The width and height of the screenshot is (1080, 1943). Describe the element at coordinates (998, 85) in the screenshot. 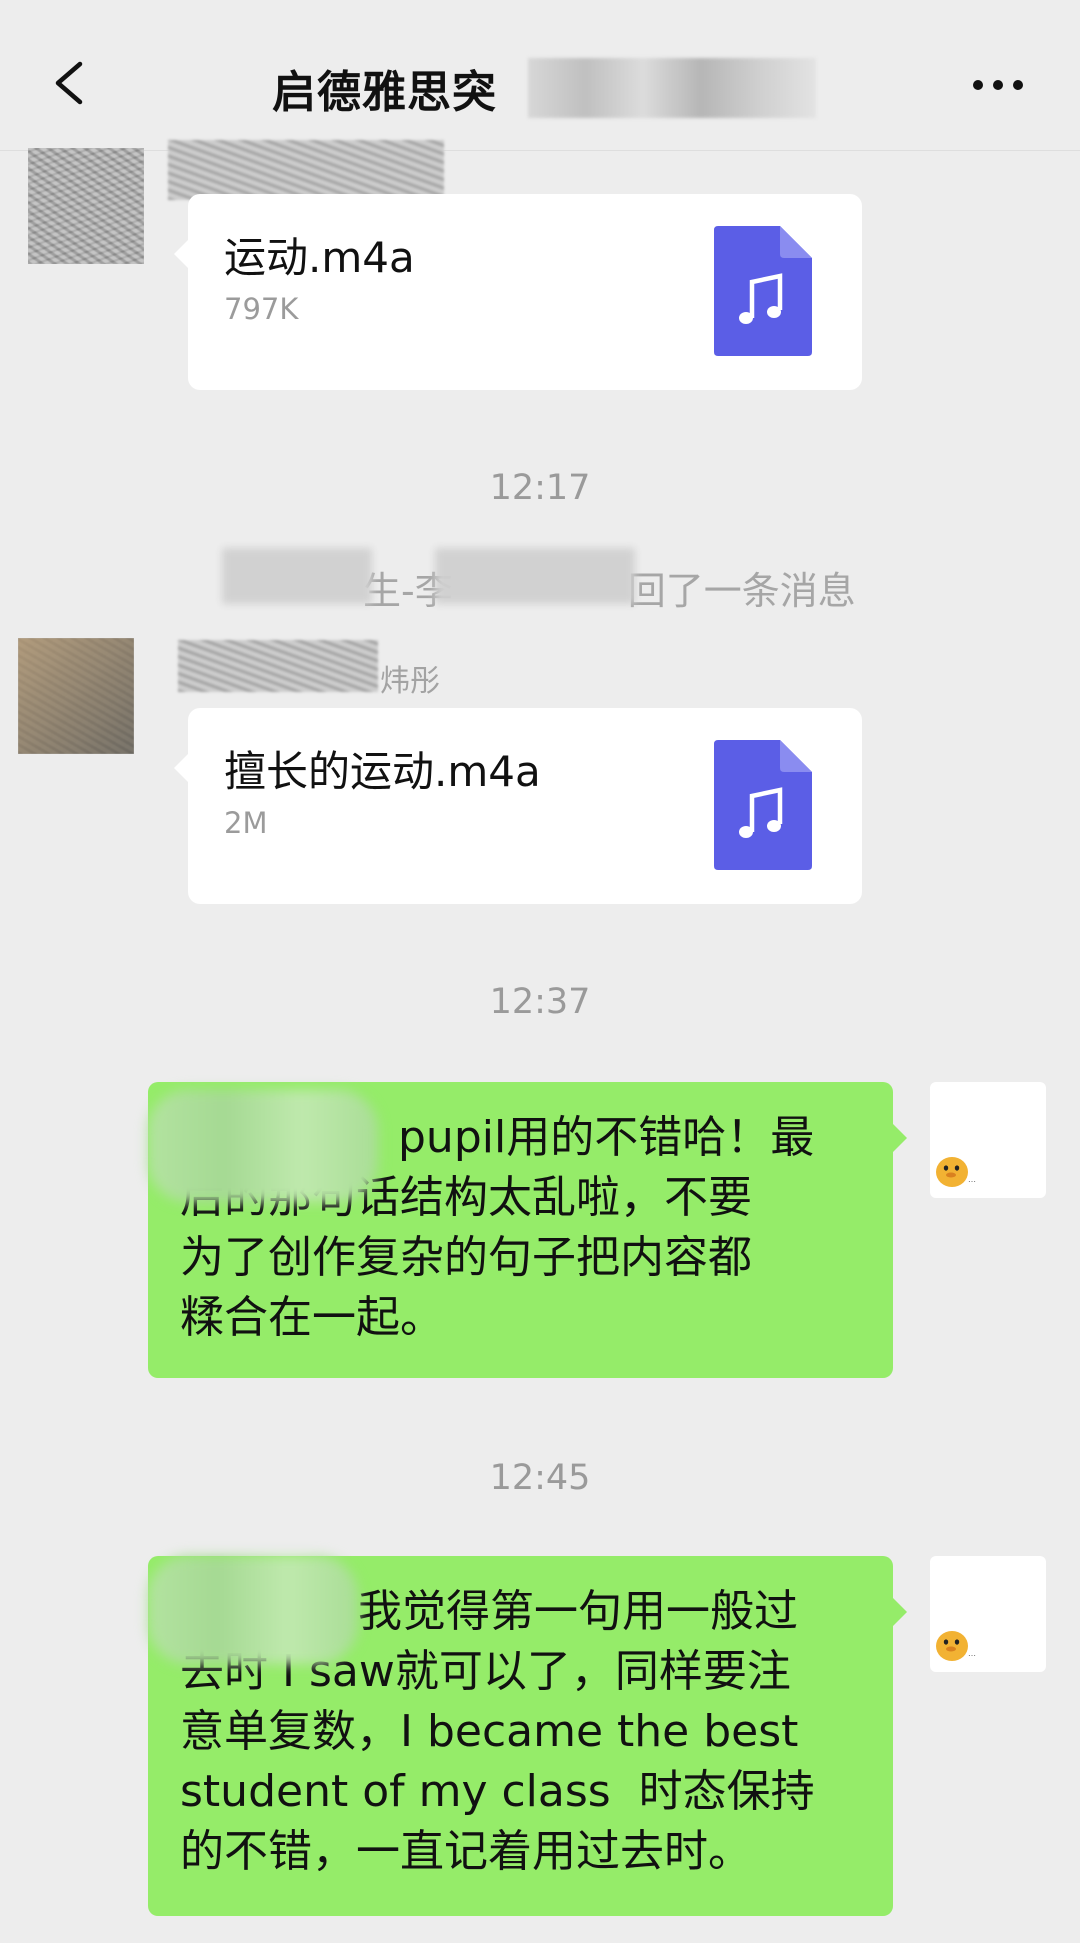

I see `more-dots-icon` at that location.